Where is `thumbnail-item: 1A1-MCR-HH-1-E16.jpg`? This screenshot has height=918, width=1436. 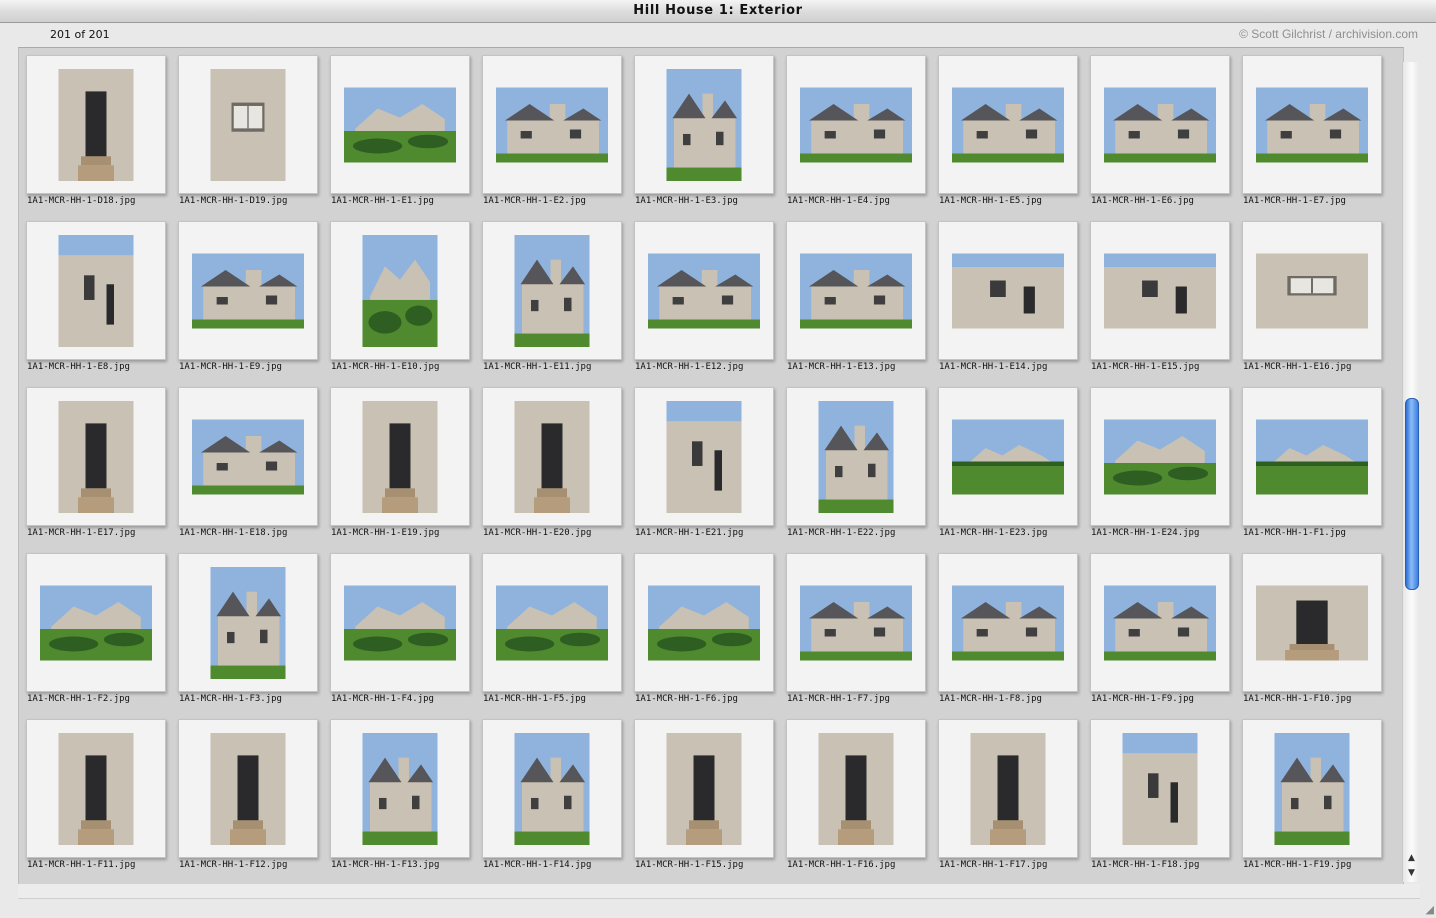
thumbnail-item: 1A1-MCR-HH-1-E16.jpg is located at coordinates (1312, 294).